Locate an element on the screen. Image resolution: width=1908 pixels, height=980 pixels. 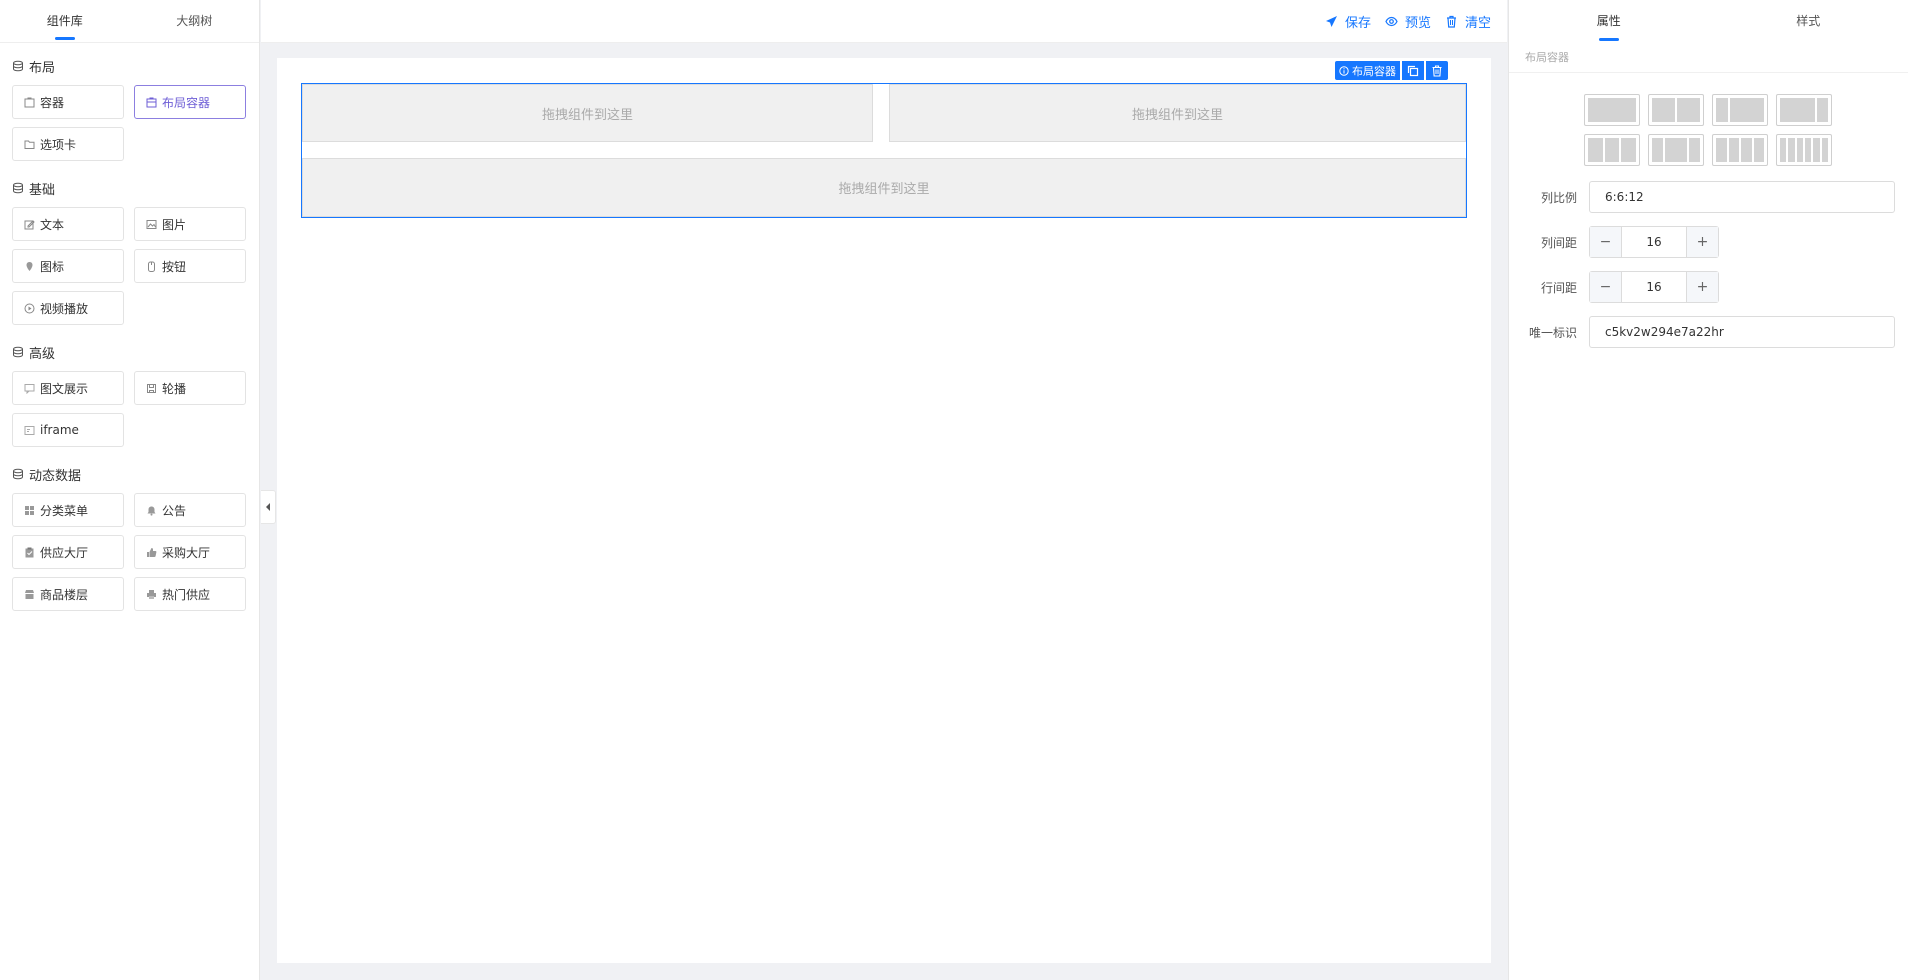
grid-icon is located at coordinates (29, 510).